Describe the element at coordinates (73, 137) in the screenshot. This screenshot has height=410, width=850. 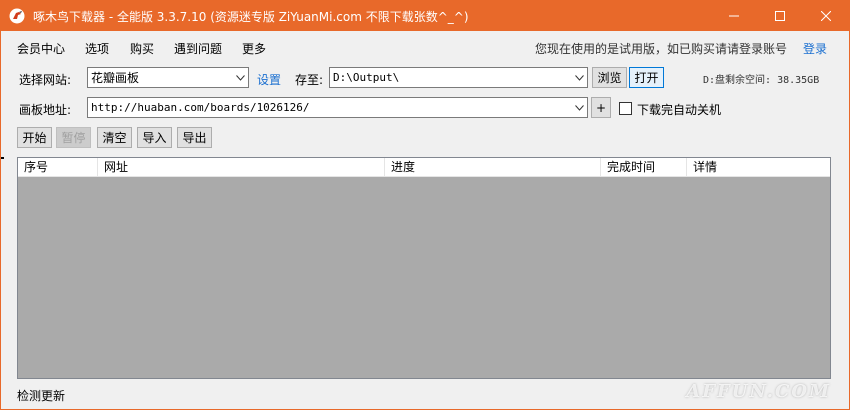
I see `pause-button: 暂停` at that location.